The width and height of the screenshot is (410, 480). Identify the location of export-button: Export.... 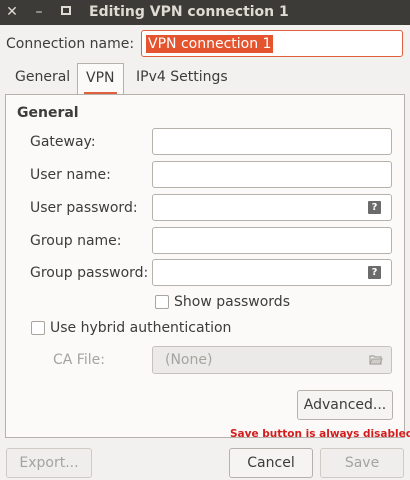
(49, 463).